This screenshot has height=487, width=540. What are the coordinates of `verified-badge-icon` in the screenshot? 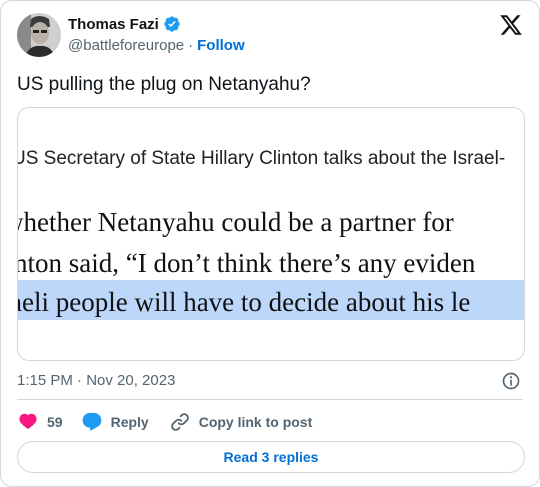 It's located at (172, 24).